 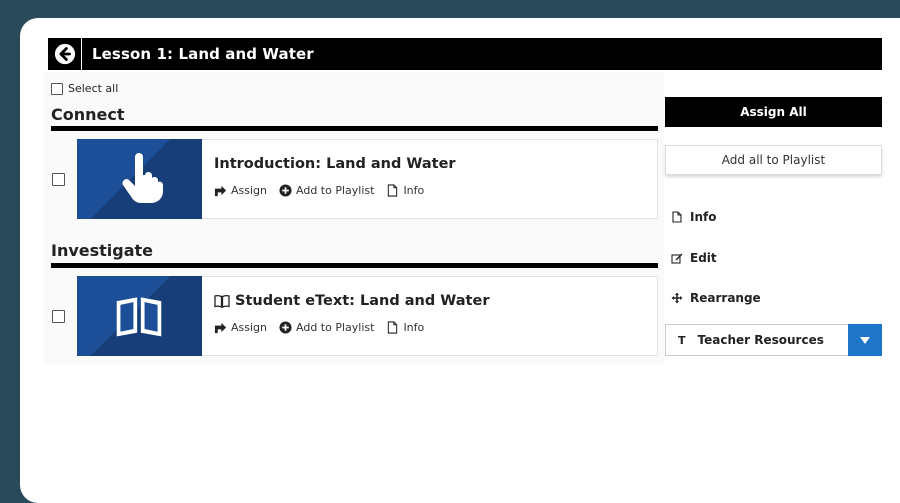 I want to click on hand-pointer-icon, so click(x=142, y=178).